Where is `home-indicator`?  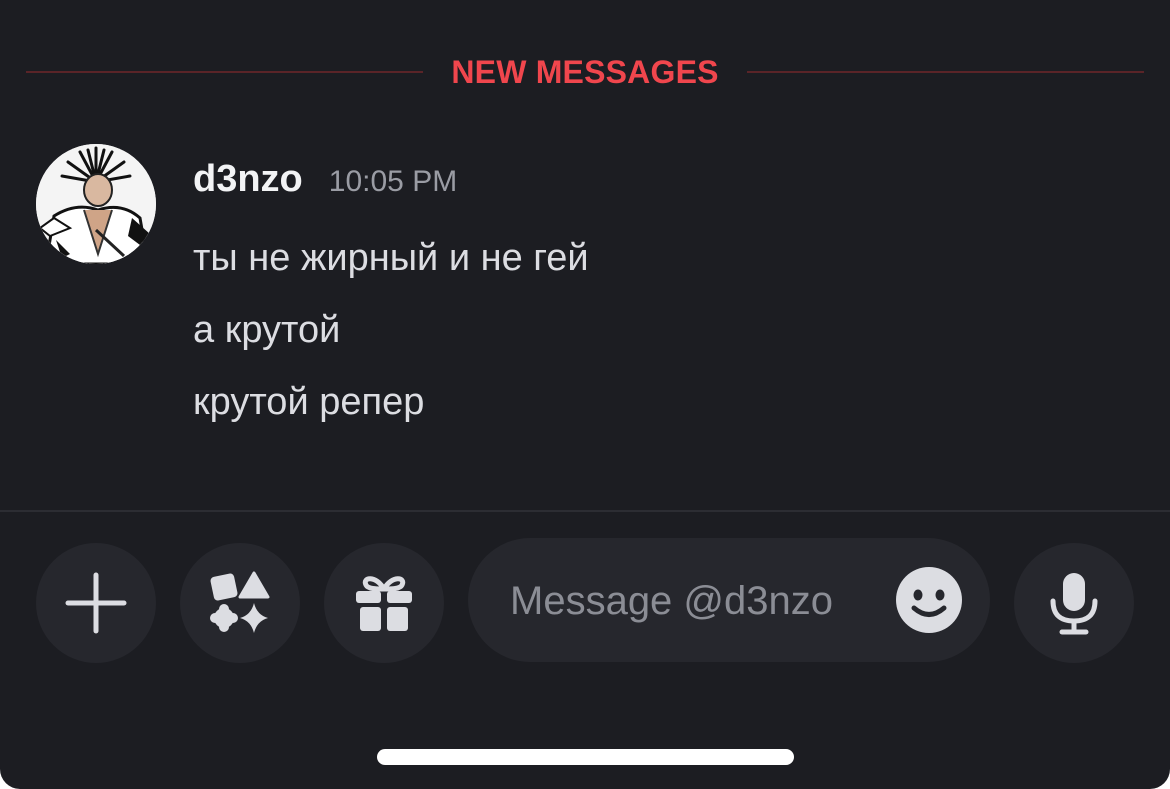
home-indicator is located at coordinates (585, 757).